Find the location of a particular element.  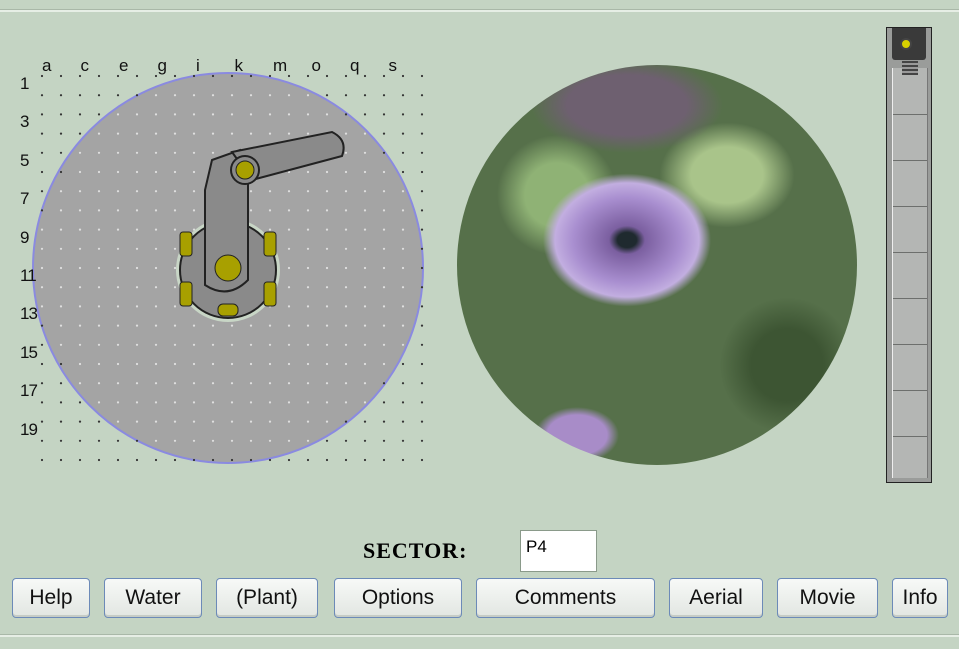

row-label: 13 is located at coordinates (29, 314).